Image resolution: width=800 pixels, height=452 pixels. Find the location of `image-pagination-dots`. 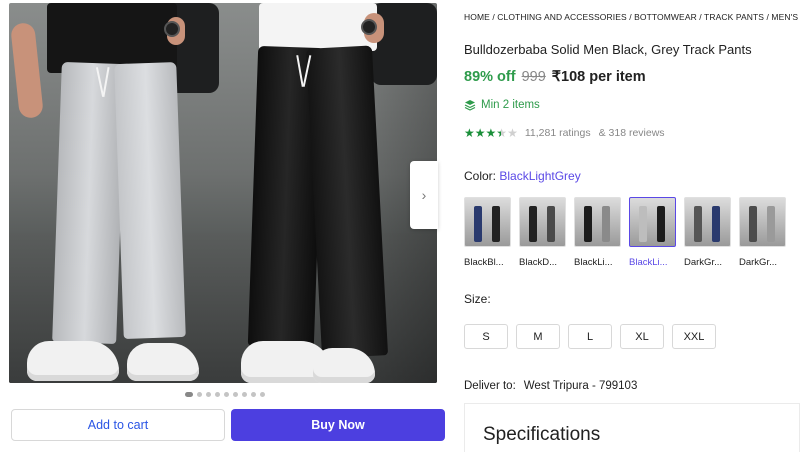

image-pagination-dots is located at coordinates (225, 394).